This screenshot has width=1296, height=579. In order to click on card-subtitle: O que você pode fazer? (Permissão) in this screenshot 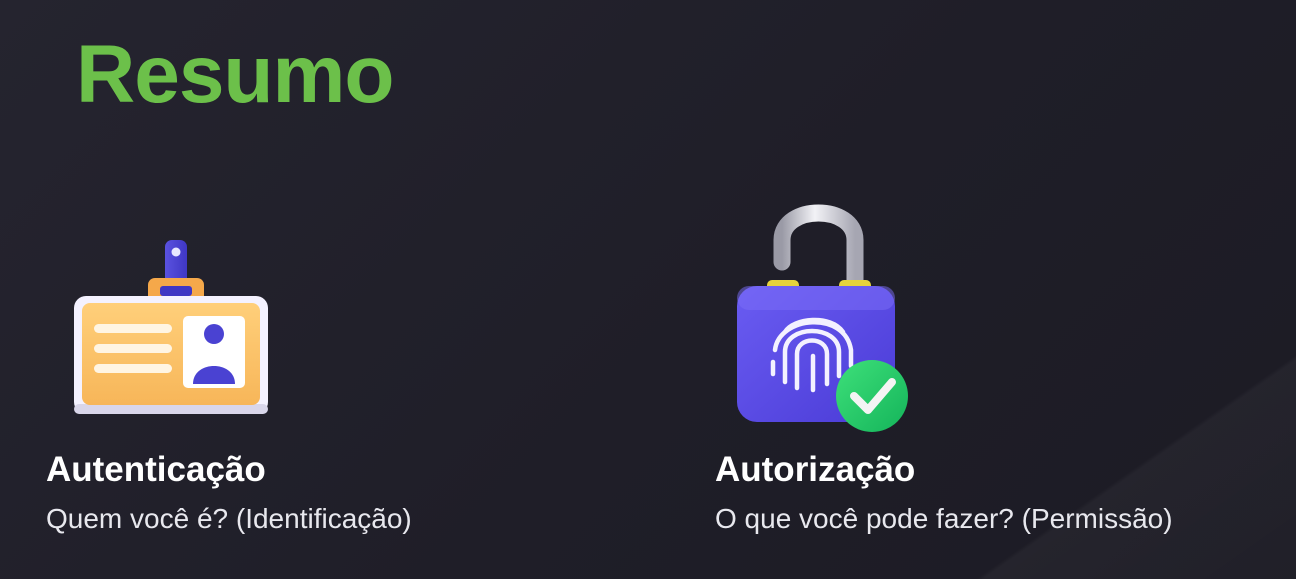, I will do `click(944, 518)`.